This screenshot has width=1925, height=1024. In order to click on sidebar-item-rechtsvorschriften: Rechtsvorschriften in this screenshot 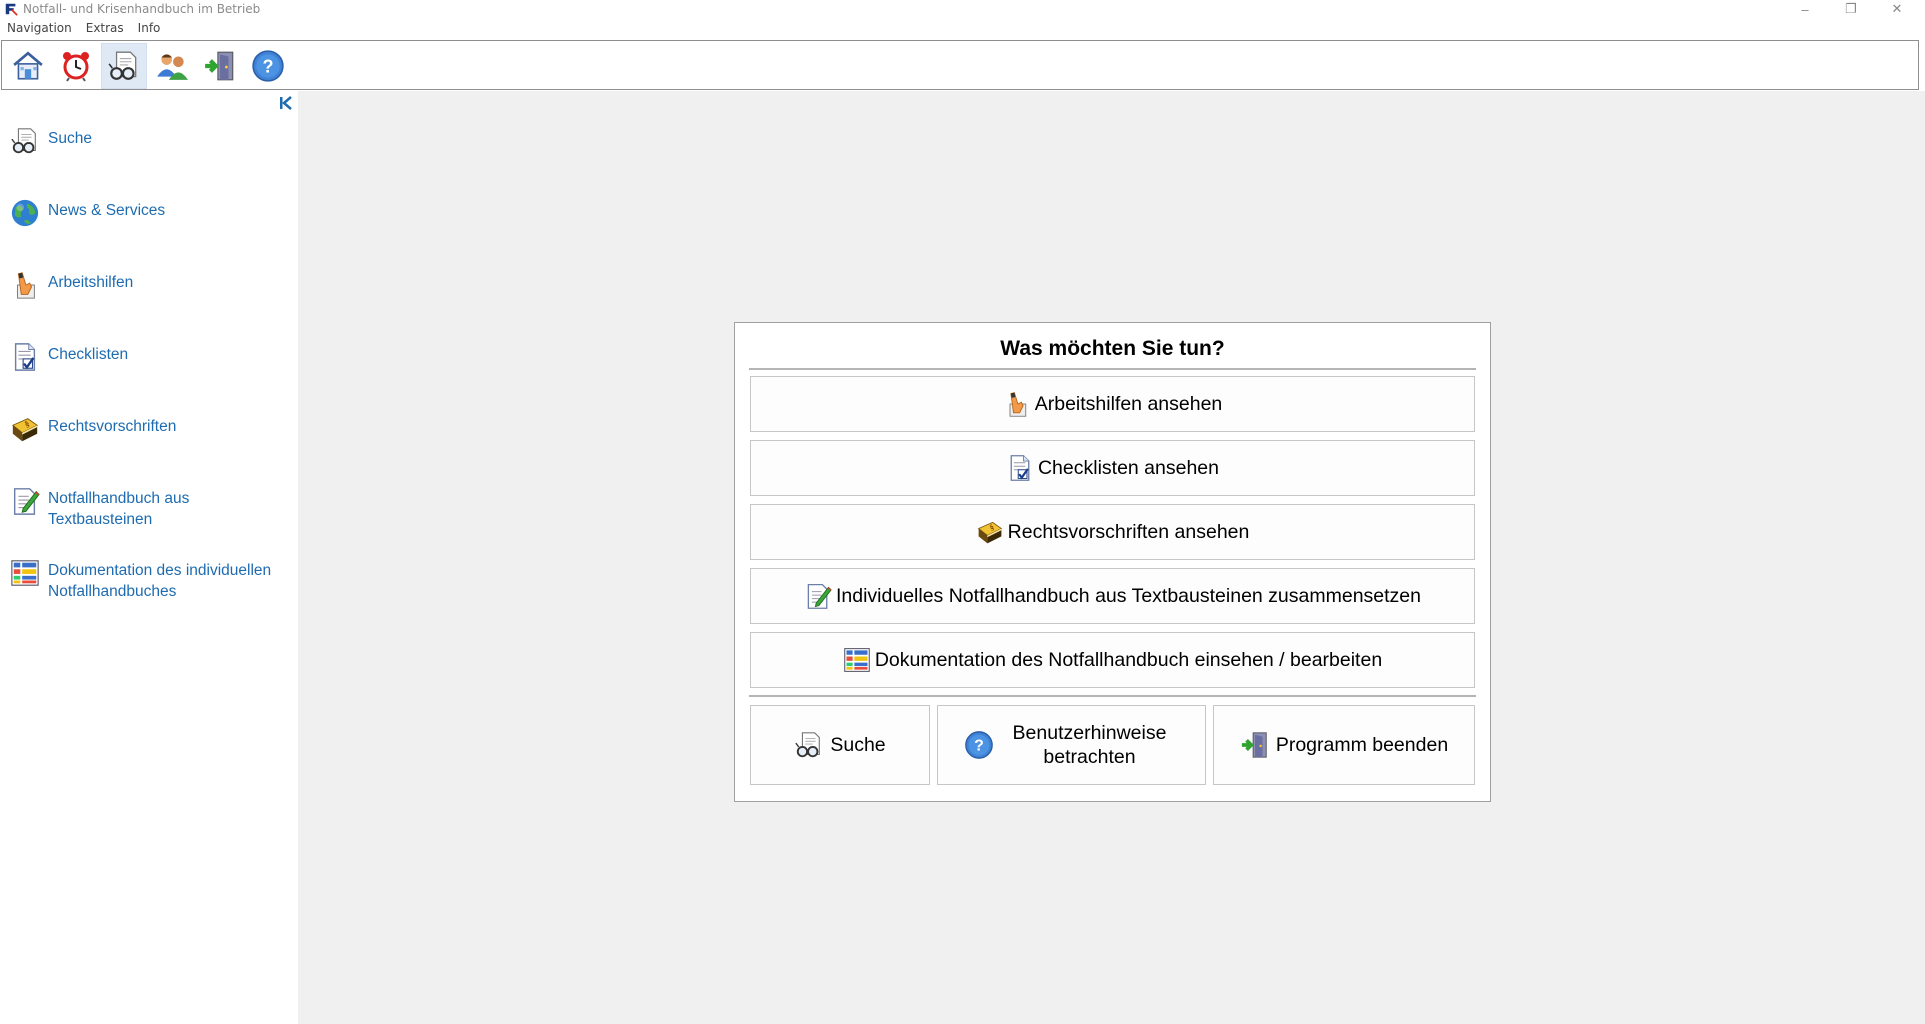, I will do `click(150, 429)`.